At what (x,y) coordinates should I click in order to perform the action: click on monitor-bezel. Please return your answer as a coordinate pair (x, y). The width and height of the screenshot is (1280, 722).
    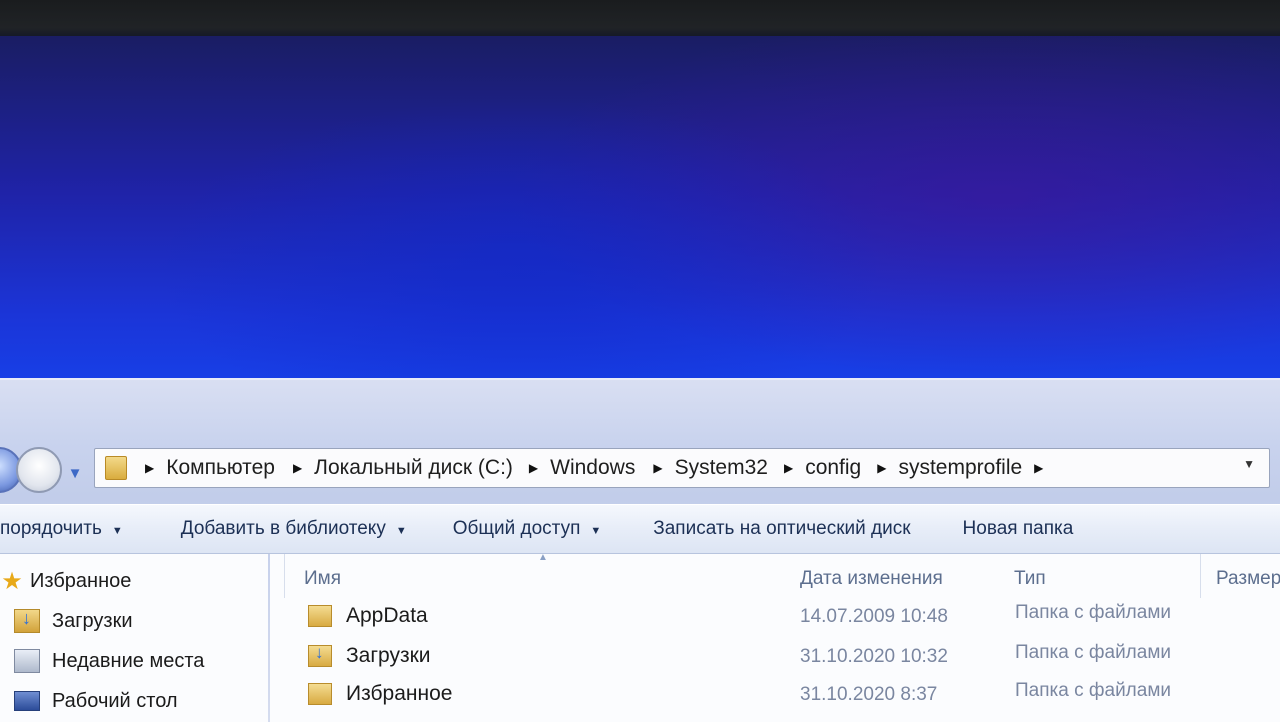
    Looking at the image, I should click on (640, 20).